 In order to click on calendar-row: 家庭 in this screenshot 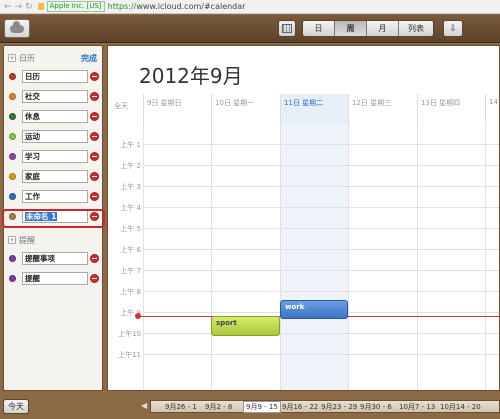, I will do `click(53, 176)`.